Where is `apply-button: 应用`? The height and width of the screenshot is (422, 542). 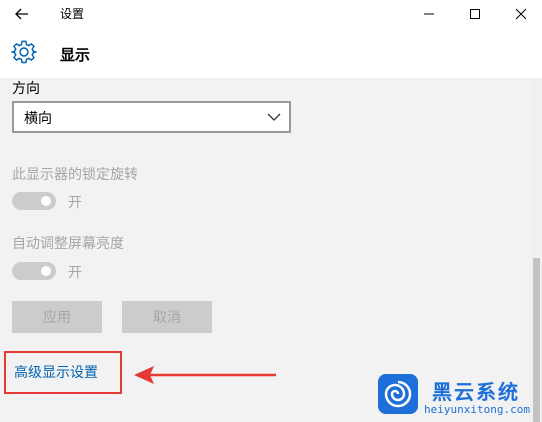
apply-button: 应用 is located at coordinates (57, 317).